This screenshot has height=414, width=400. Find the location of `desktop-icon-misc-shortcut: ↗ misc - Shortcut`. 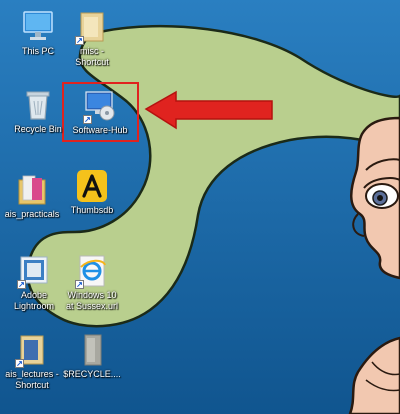

desktop-icon-misc-shortcut: ↗ misc - Shortcut is located at coordinates (92, 38).